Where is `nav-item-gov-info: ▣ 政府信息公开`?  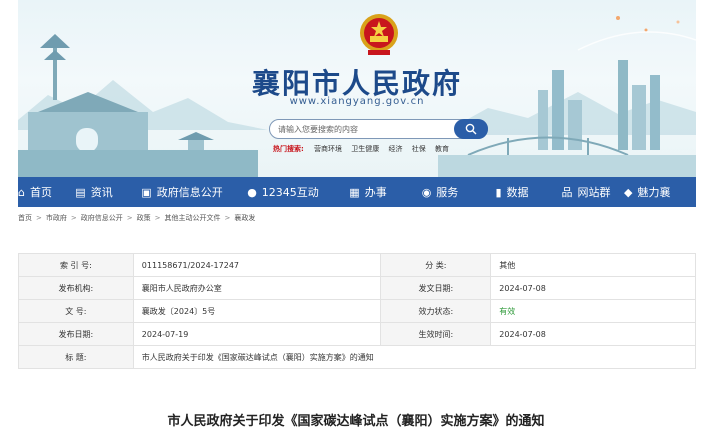
nav-item-gov-info: ▣ 政府信息公开 is located at coordinates (182, 192).